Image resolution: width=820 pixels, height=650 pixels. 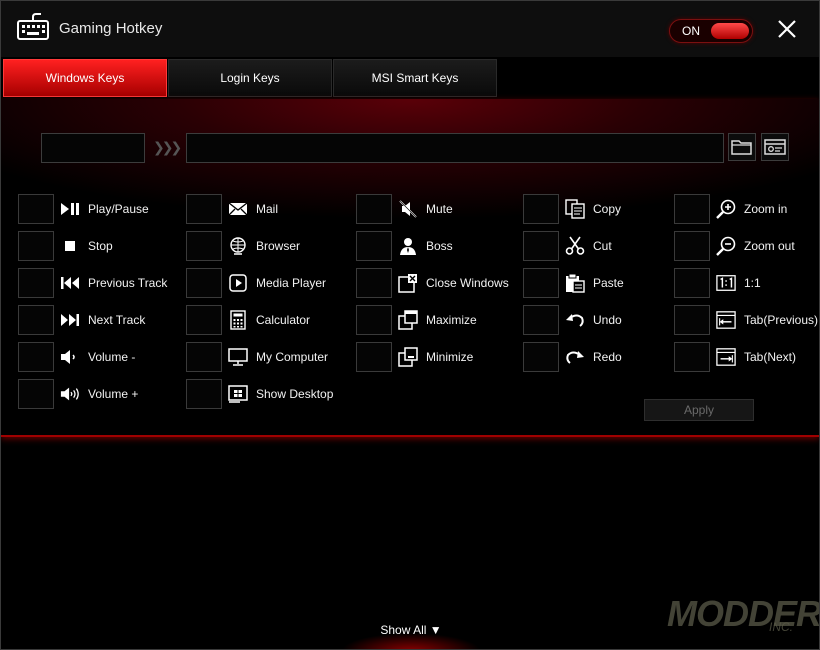 I want to click on power-toggle: ON, so click(x=711, y=31).